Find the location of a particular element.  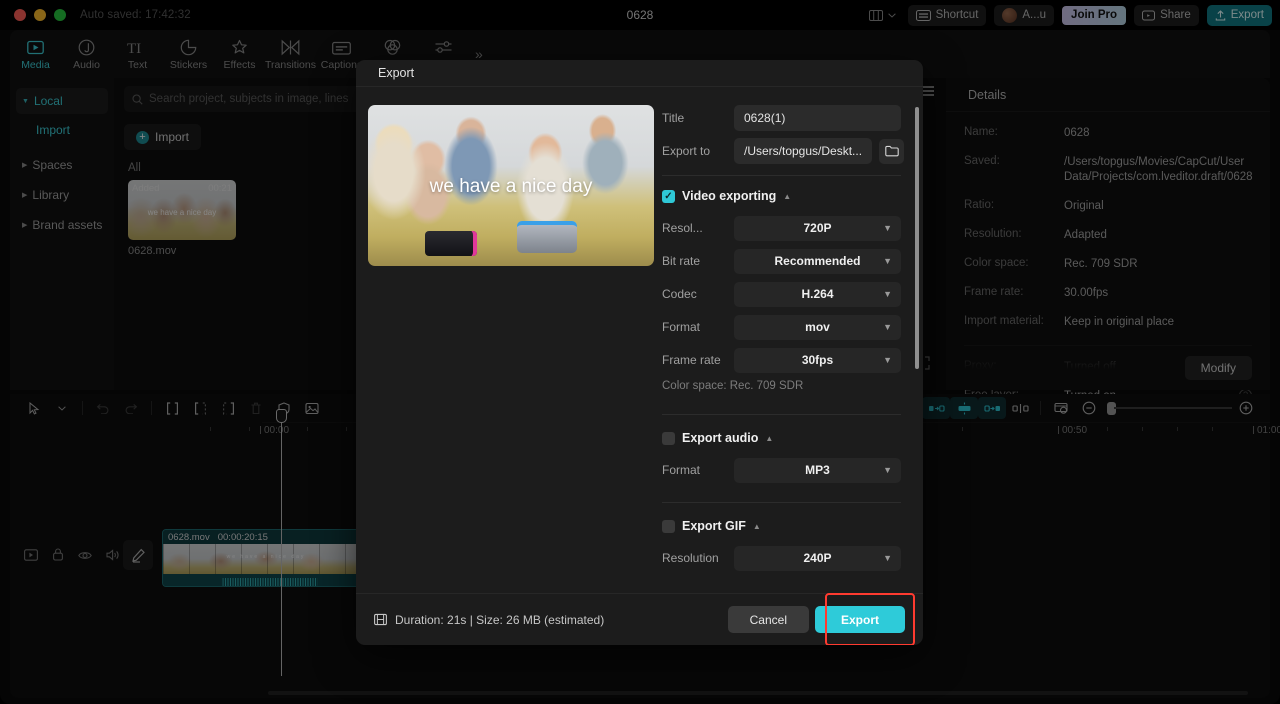

gif-resolution-value: 240P is located at coordinates (817, 558).